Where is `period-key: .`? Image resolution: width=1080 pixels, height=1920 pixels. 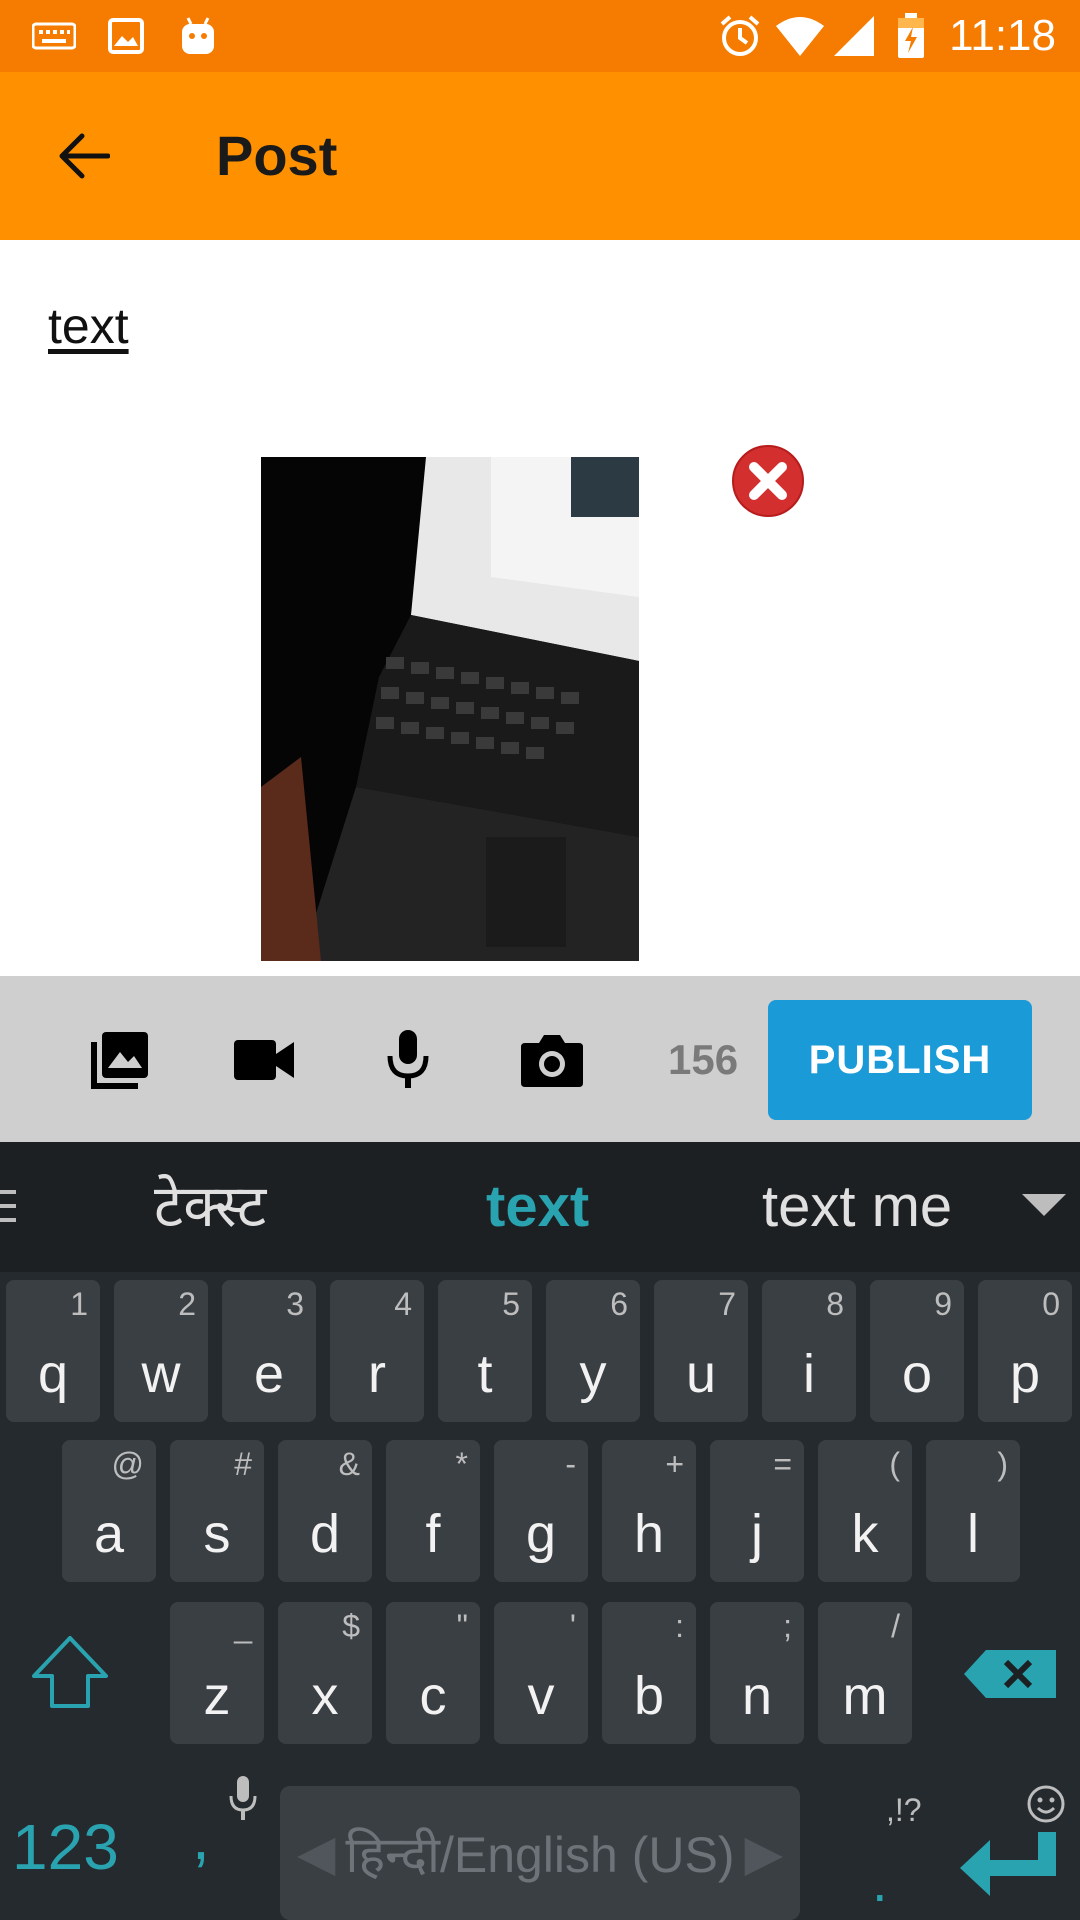
period-key: . is located at coordinates (880, 1882).